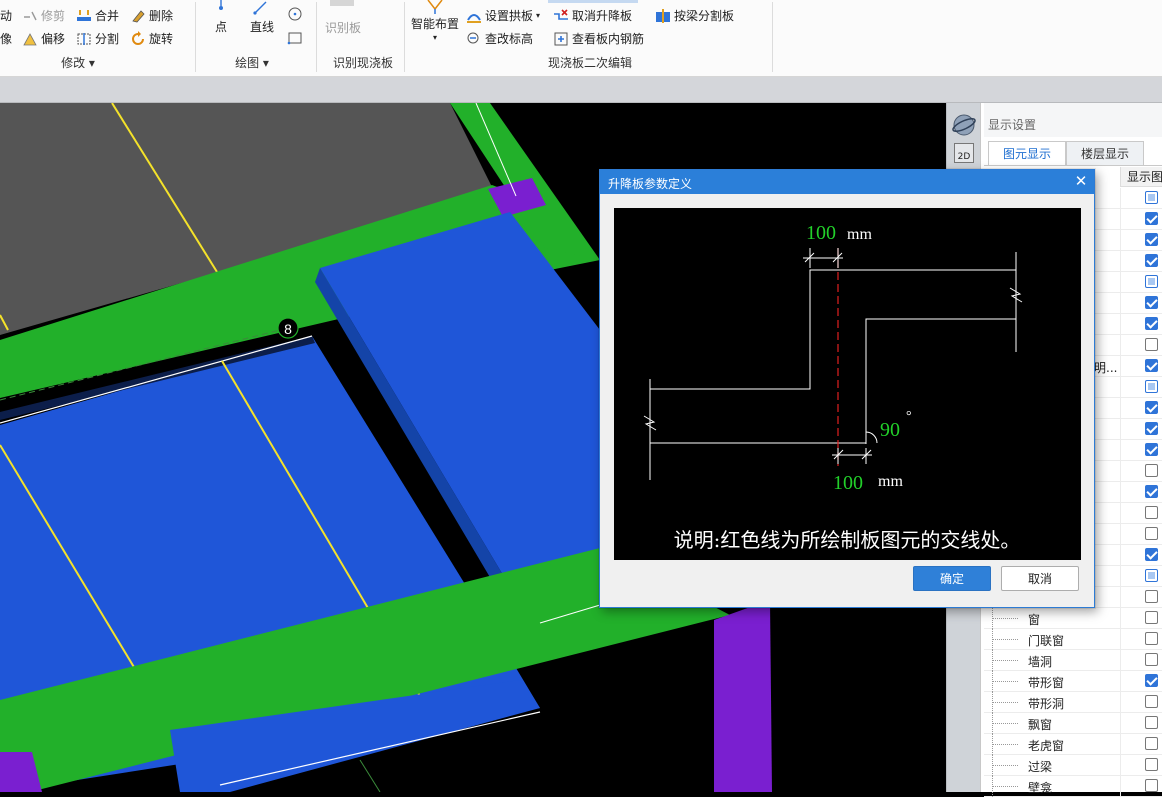  Describe the element at coordinates (821, 233) in the screenshot. I see `top-offset-value: 100` at that location.